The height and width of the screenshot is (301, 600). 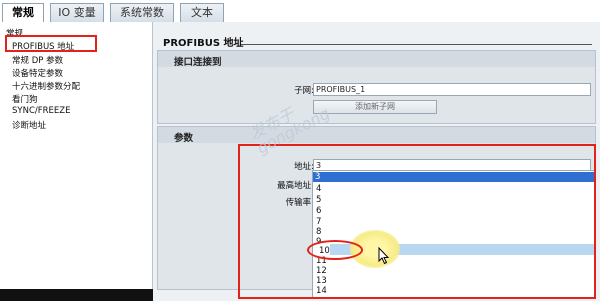 What do you see at coordinates (452, 89) in the screenshot?
I see `subnet-select: PROFIBUS_1` at bounding box center [452, 89].